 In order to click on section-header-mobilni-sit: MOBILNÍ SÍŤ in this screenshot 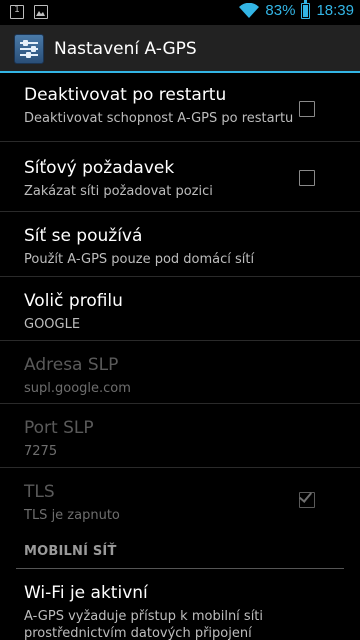, I will do `click(180, 550)`.